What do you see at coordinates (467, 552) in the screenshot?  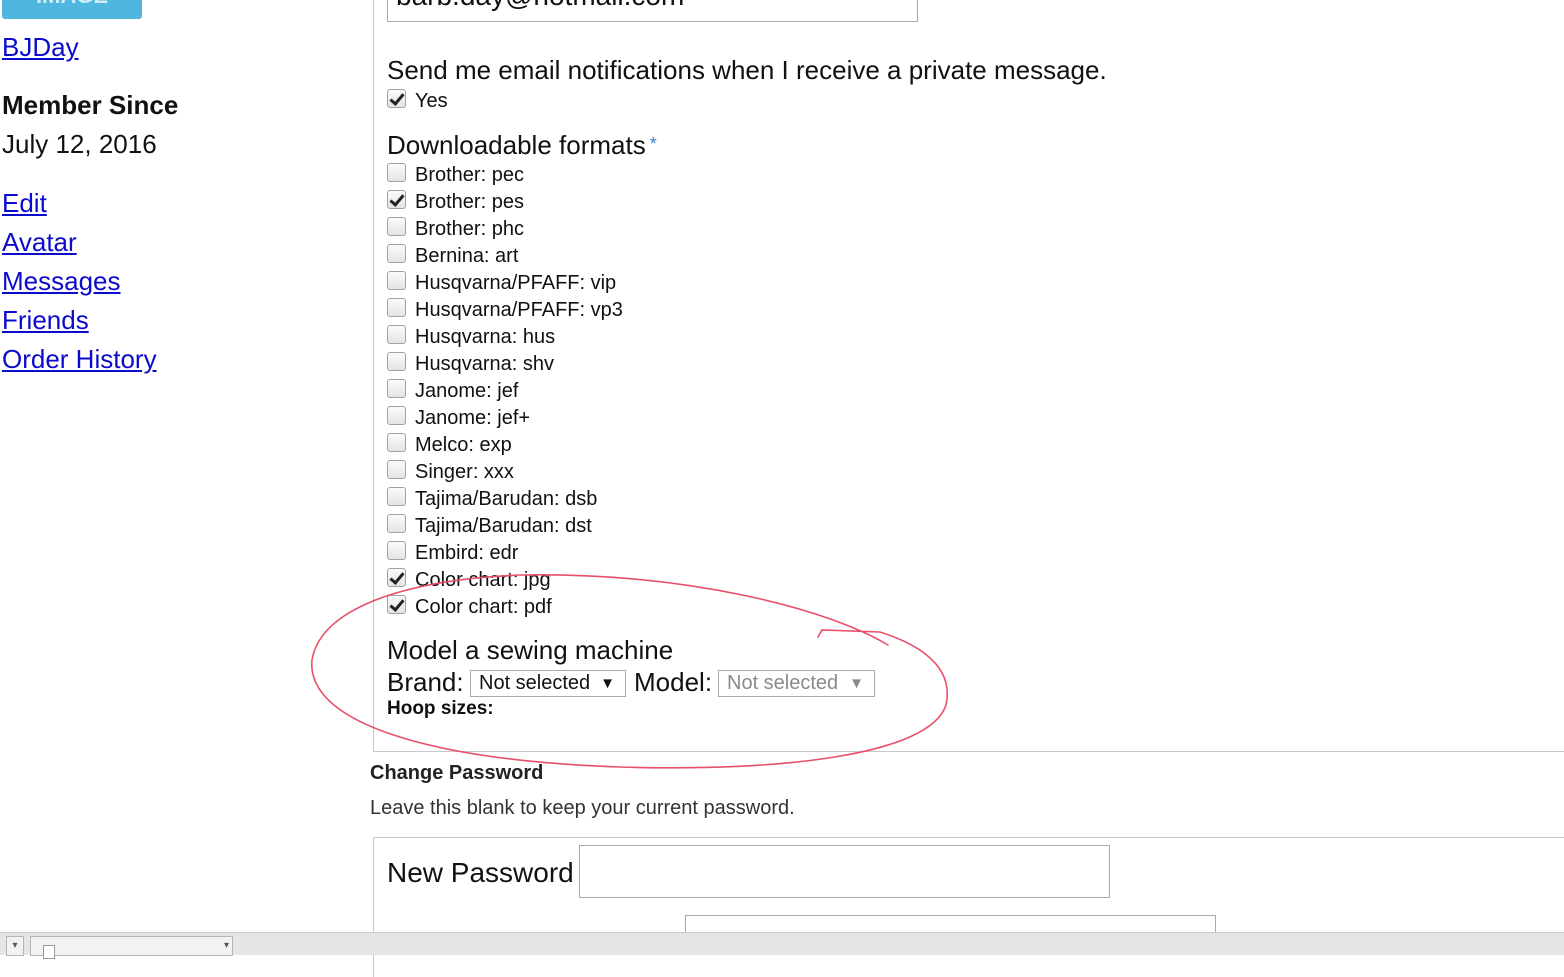 I see `format-option-label: Embird: edr` at bounding box center [467, 552].